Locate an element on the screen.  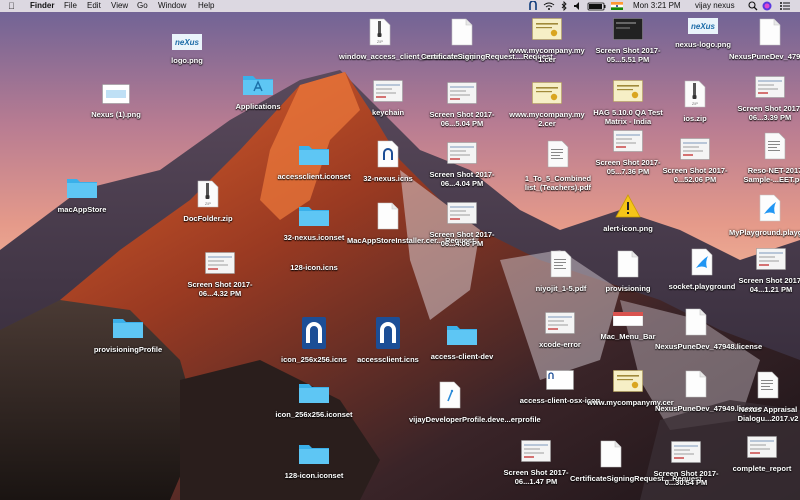
menu-go: Go is located at coordinates (142, 6).